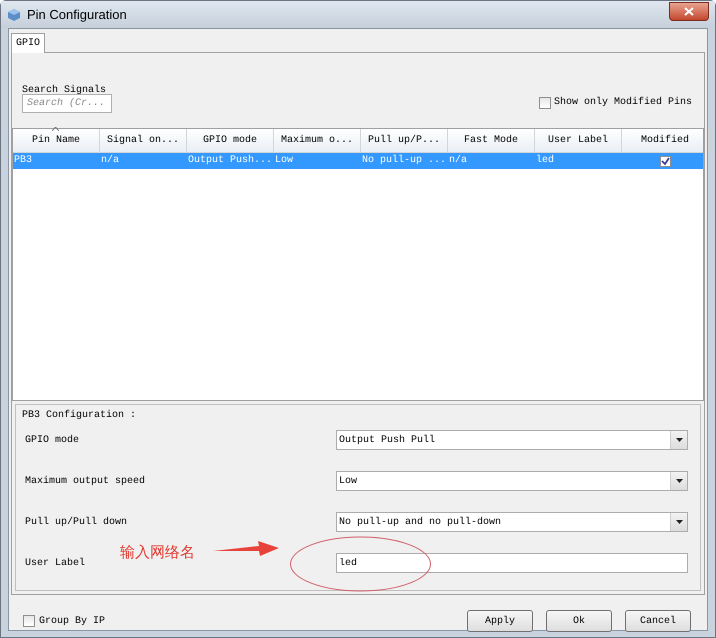 The image size is (716, 638). What do you see at coordinates (615, 102) in the screenshot?
I see `show-modified-checkbox: Show only Modified Pins` at bounding box center [615, 102].